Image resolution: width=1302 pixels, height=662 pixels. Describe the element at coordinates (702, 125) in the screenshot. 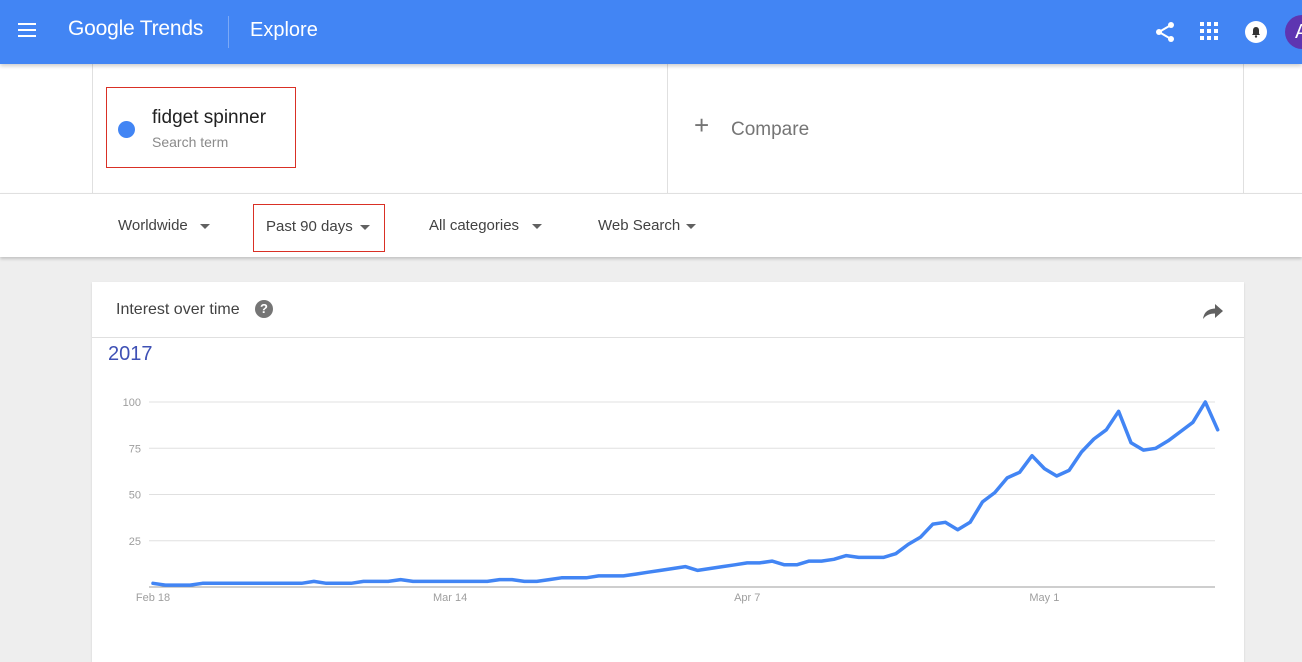

I see `plus-icon: +` at that location.